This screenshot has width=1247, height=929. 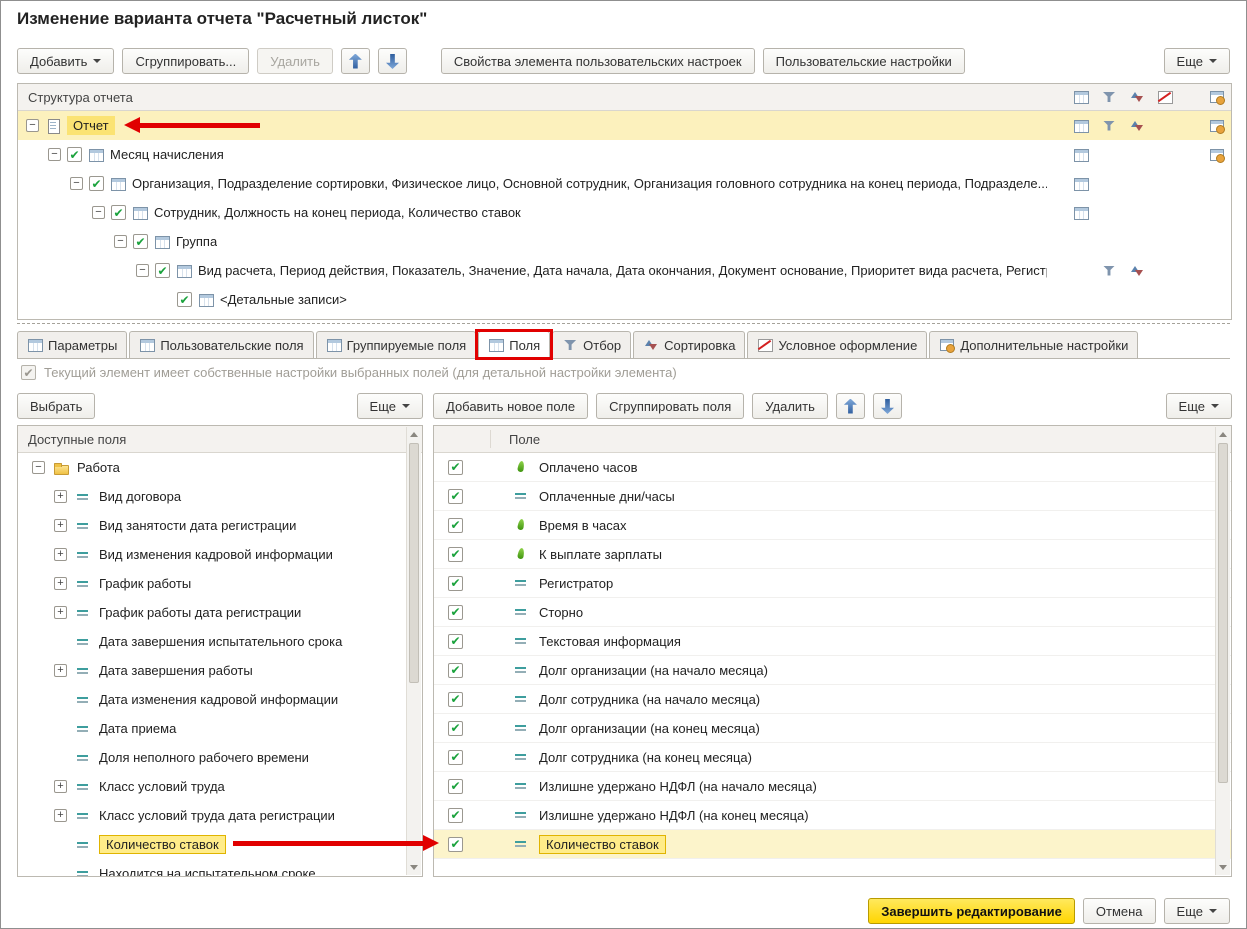 I want to click on available-field-item: Вид изменения кадровой информации, so click(x=220, y=554).